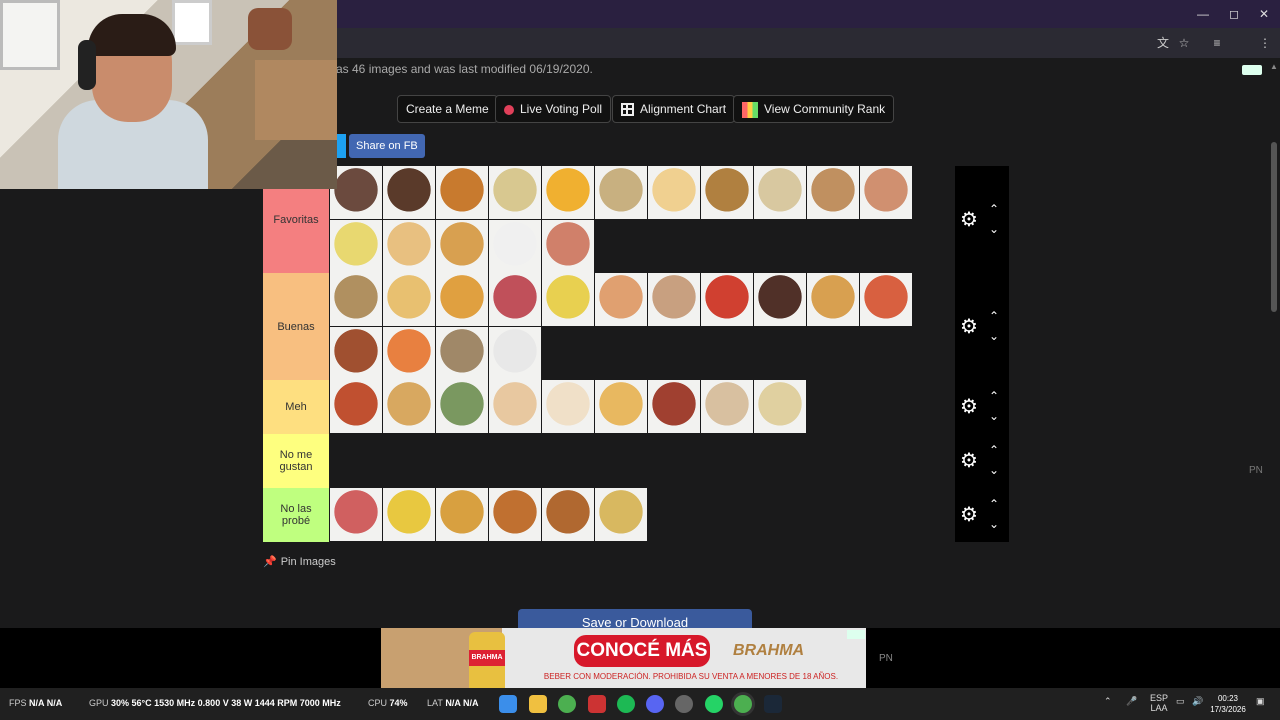 This screenshot has width=1280, height=720. I want to click on chrome-active-icon, so click(743, 704).